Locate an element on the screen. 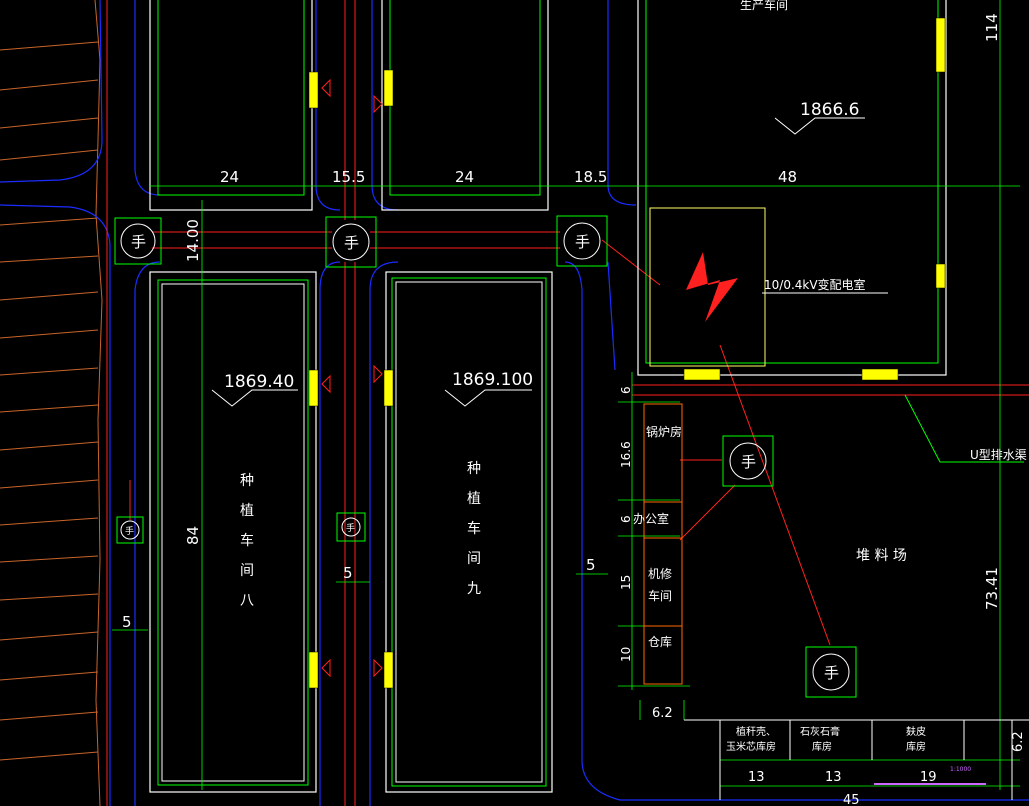 The width and height of the screenshot is (1029, 806). dim-5a: 5 is located at coordinates (127, 622).